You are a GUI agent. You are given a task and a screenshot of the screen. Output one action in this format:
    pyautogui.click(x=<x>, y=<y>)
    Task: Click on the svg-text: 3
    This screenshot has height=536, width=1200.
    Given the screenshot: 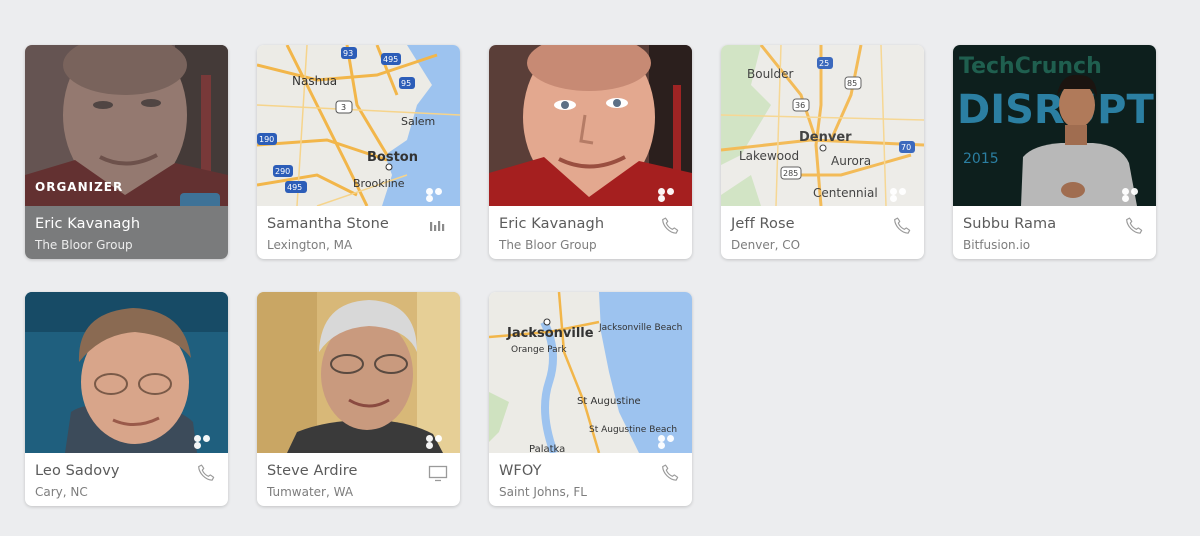 What is the action you would take?
    pyautogui.click(x=343, y=107)
    